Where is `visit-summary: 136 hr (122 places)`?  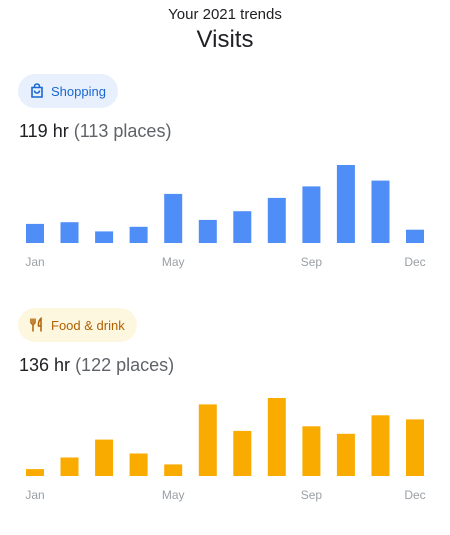 visit-summary: 136 hr (122 places) is located at coordinates (96, 365).